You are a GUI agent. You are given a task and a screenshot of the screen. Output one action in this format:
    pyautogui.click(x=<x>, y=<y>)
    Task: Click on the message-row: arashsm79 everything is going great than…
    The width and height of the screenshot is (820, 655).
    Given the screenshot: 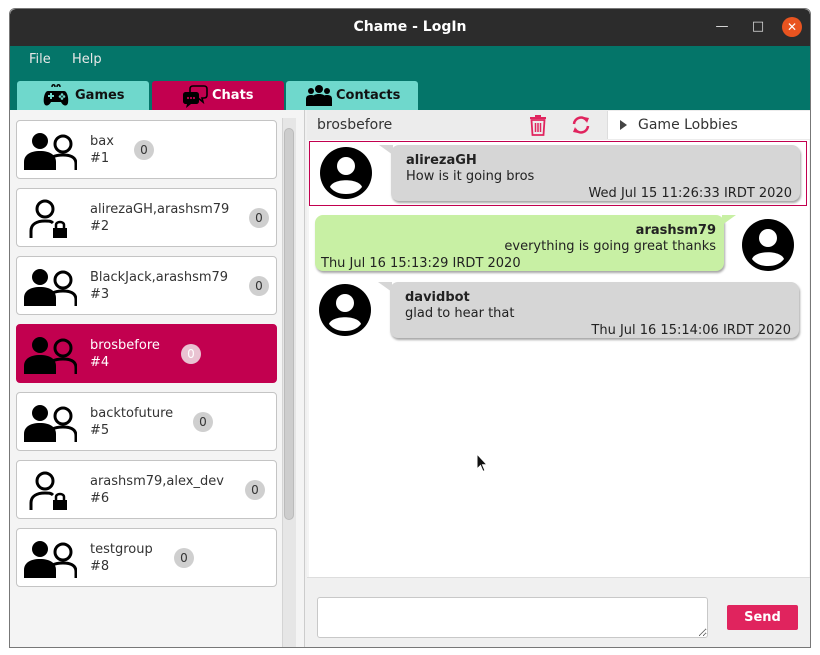 What is the action you would take?
    pyautogui.click(x=558, y=243)
    